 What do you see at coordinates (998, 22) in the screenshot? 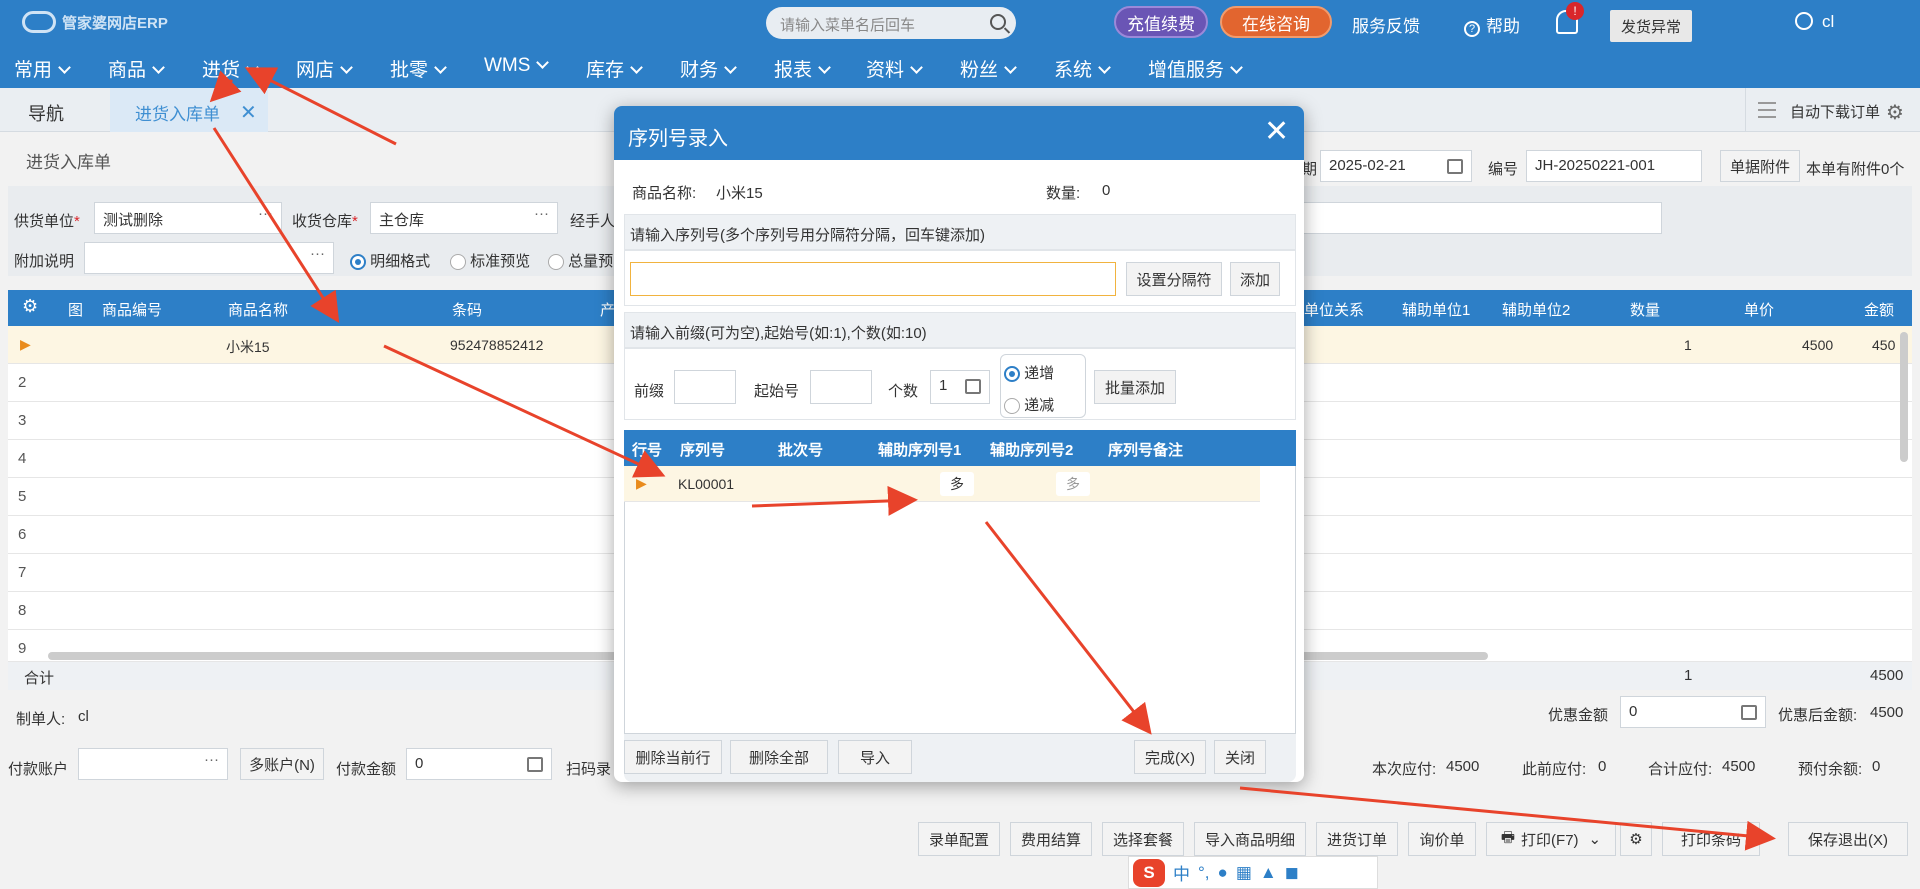
I see `search-icon` at bounding box center [998, 22].